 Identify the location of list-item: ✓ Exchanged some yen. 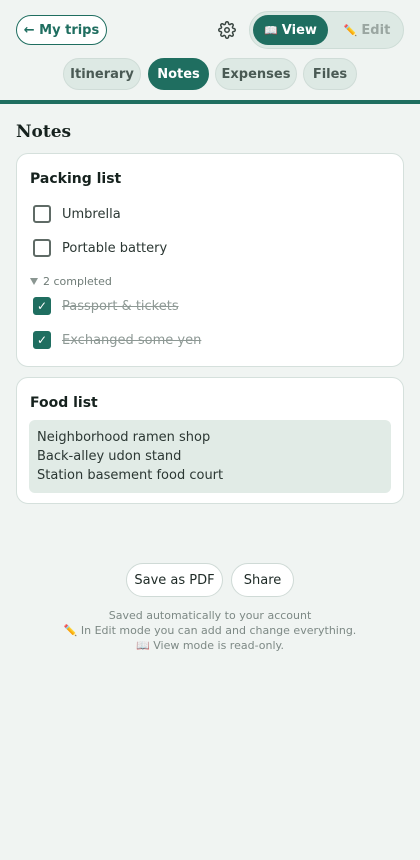
(117, 340).